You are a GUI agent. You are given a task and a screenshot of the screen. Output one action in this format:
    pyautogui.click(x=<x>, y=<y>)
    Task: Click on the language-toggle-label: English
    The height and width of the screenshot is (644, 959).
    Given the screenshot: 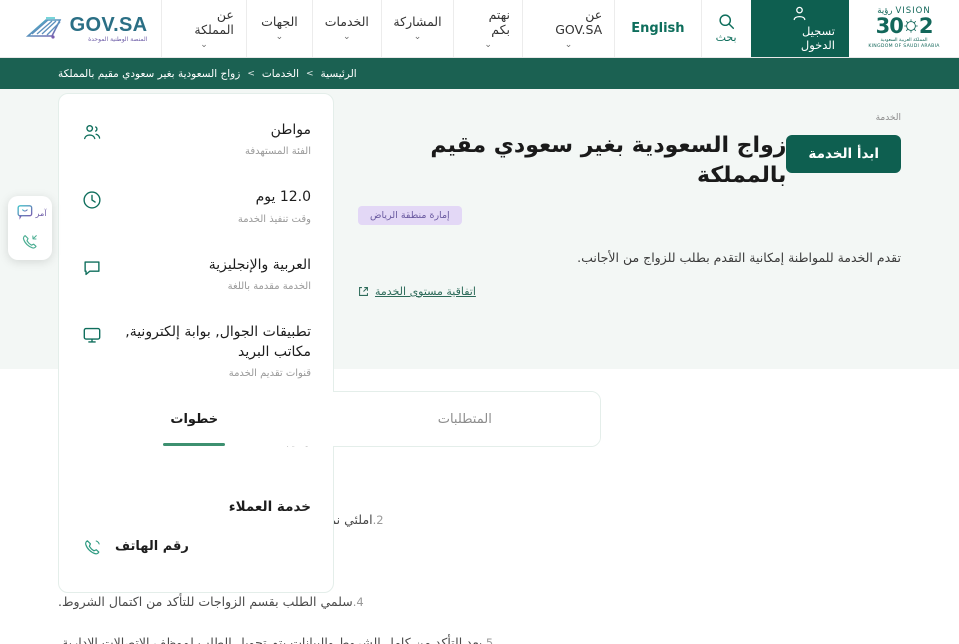 What is the action you would take?
    pyautogui.click(x=658, y=28)
    